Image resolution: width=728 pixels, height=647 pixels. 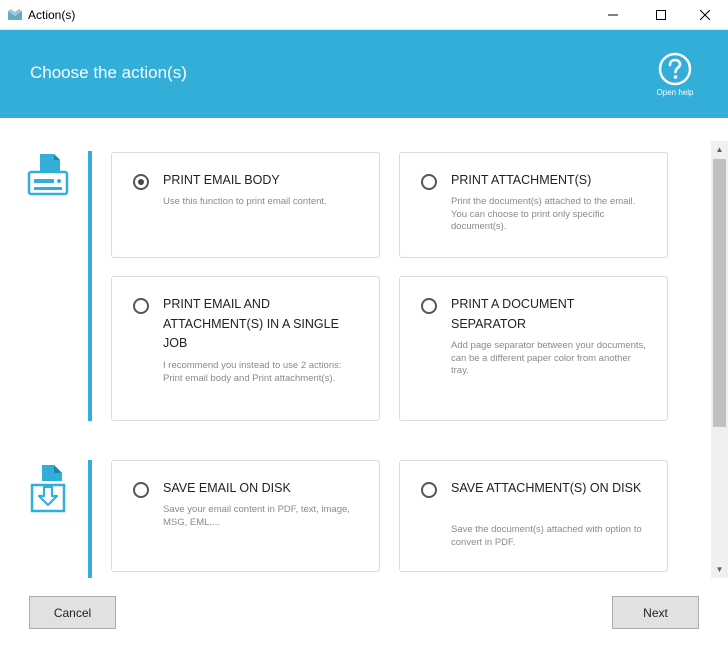 I want to click on vertical-scrollbar: ▲ ▼, so click(x=719, y=359).